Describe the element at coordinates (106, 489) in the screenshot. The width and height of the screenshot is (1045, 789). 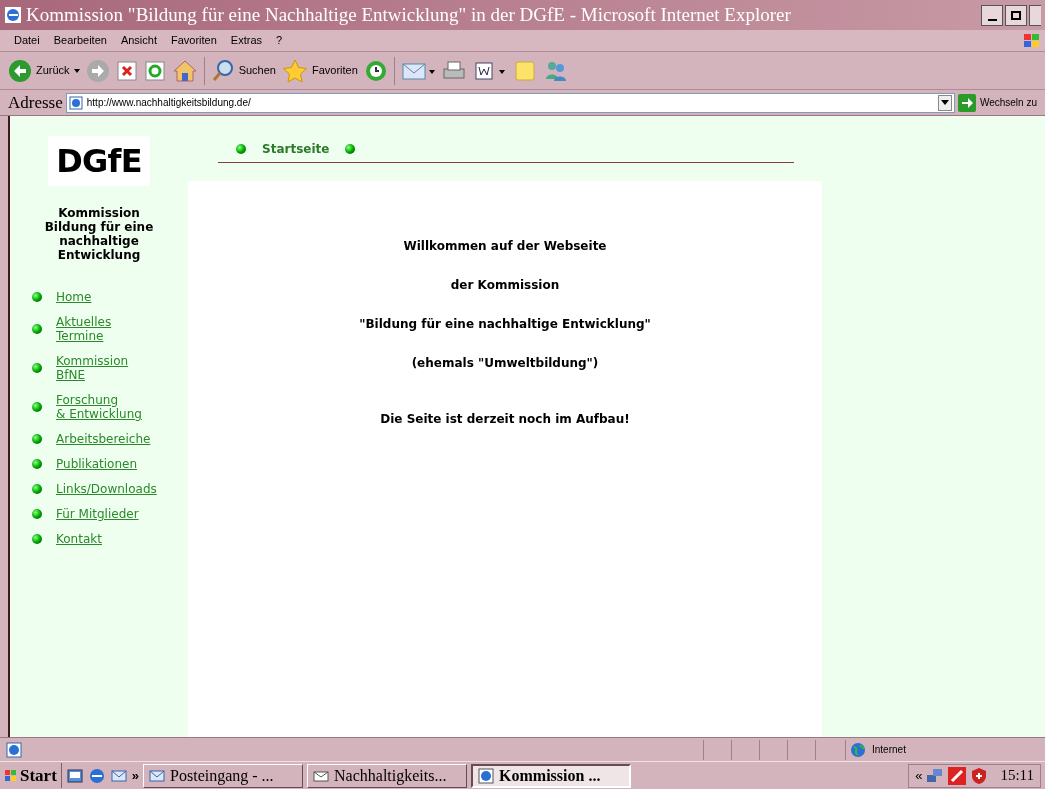
I see `nav-link: Links/Downloads` at that location.